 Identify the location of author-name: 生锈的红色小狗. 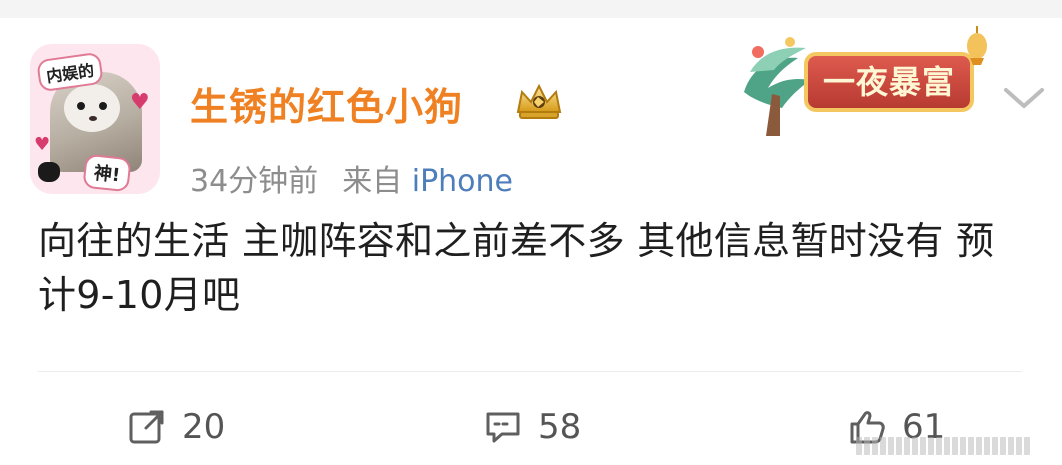
(326, 103).